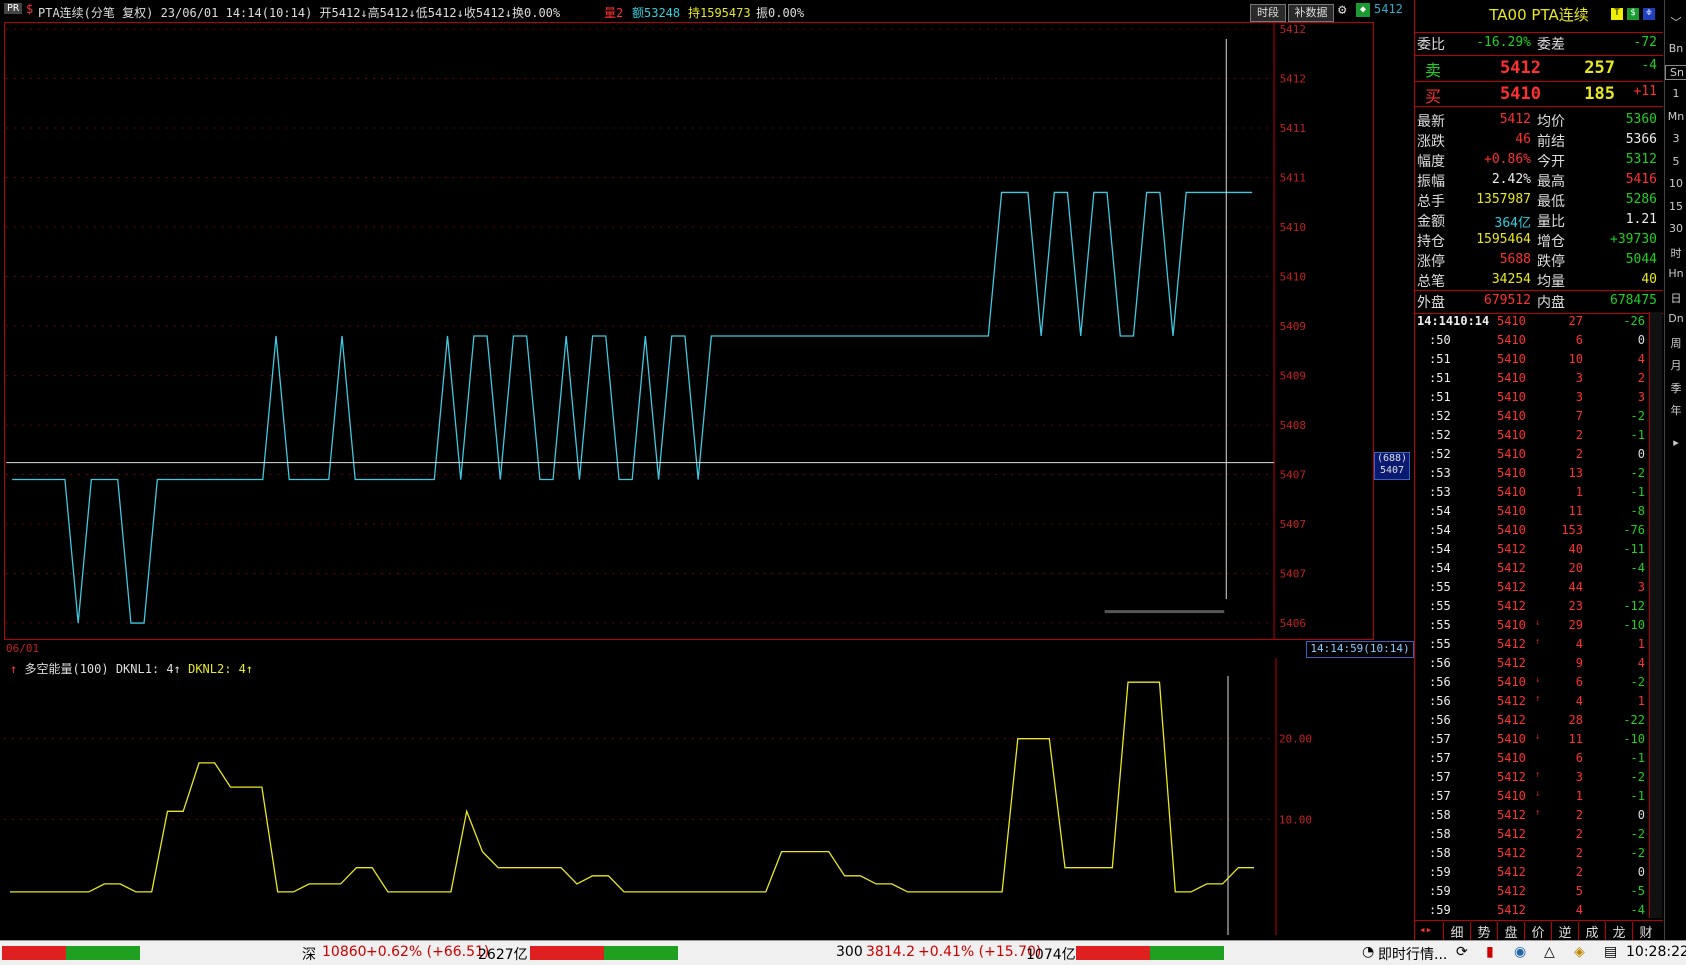 The image size is (1686, 965). I want to click on tick-row: :57 5412 ↑ 3 -2, so click(1539, 777).